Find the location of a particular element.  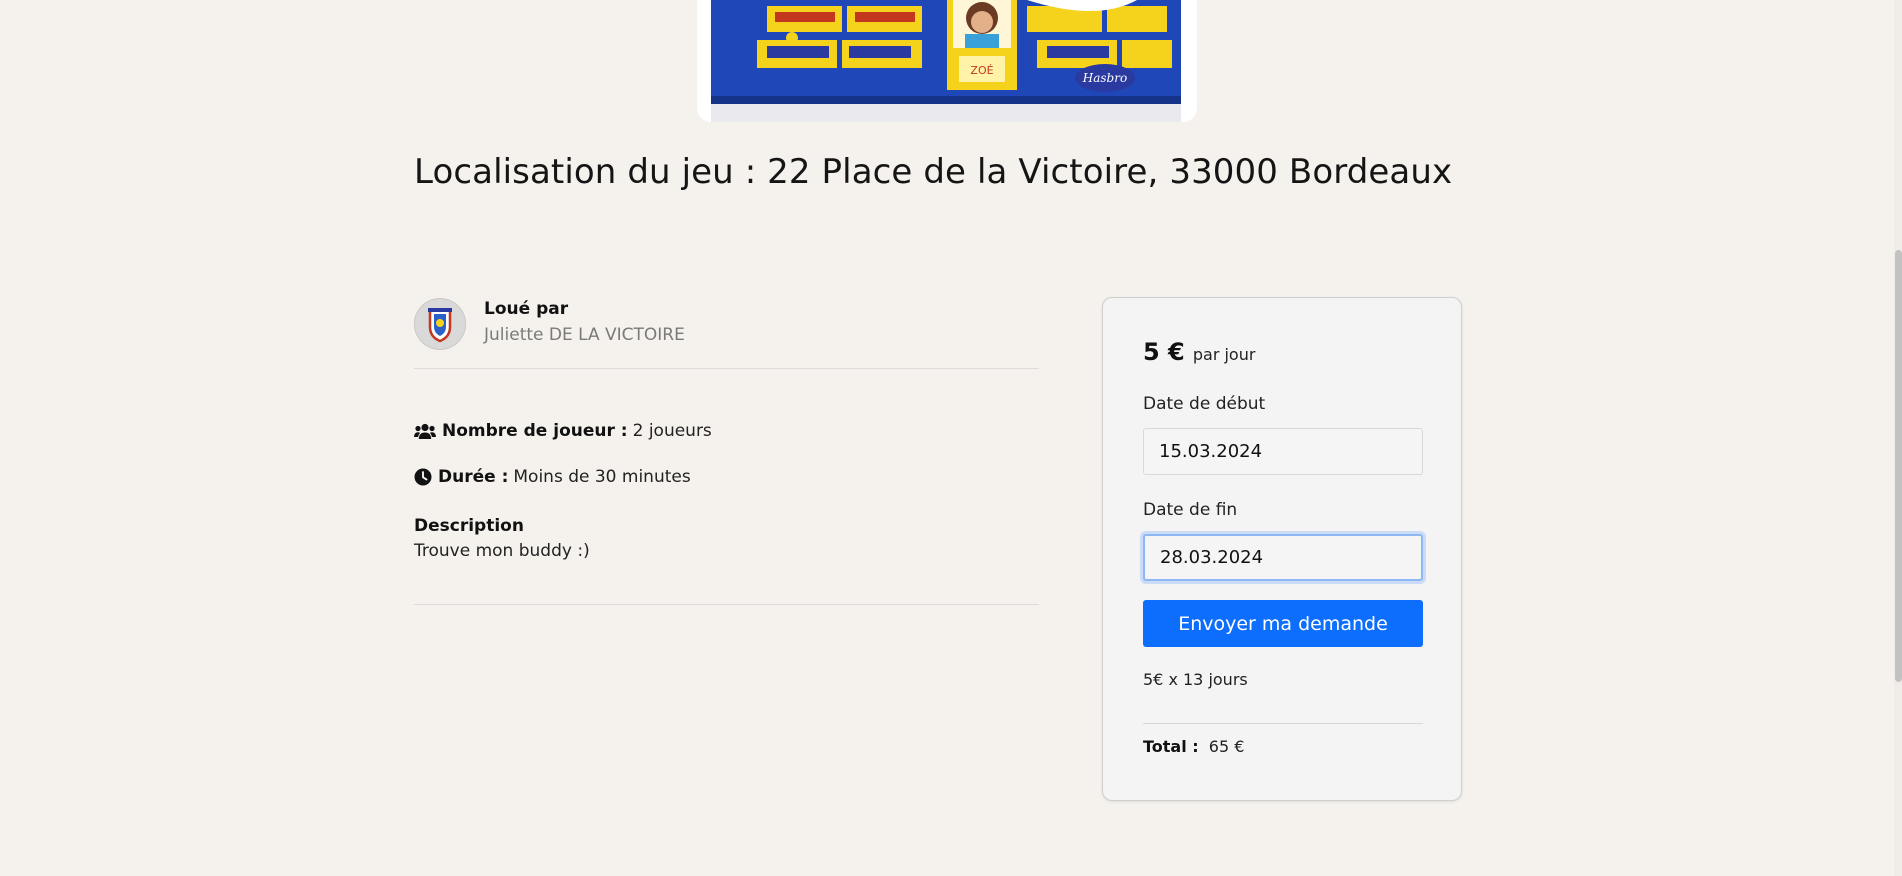

end-date-label: Date de fin is located at coordinates (1190, 510).